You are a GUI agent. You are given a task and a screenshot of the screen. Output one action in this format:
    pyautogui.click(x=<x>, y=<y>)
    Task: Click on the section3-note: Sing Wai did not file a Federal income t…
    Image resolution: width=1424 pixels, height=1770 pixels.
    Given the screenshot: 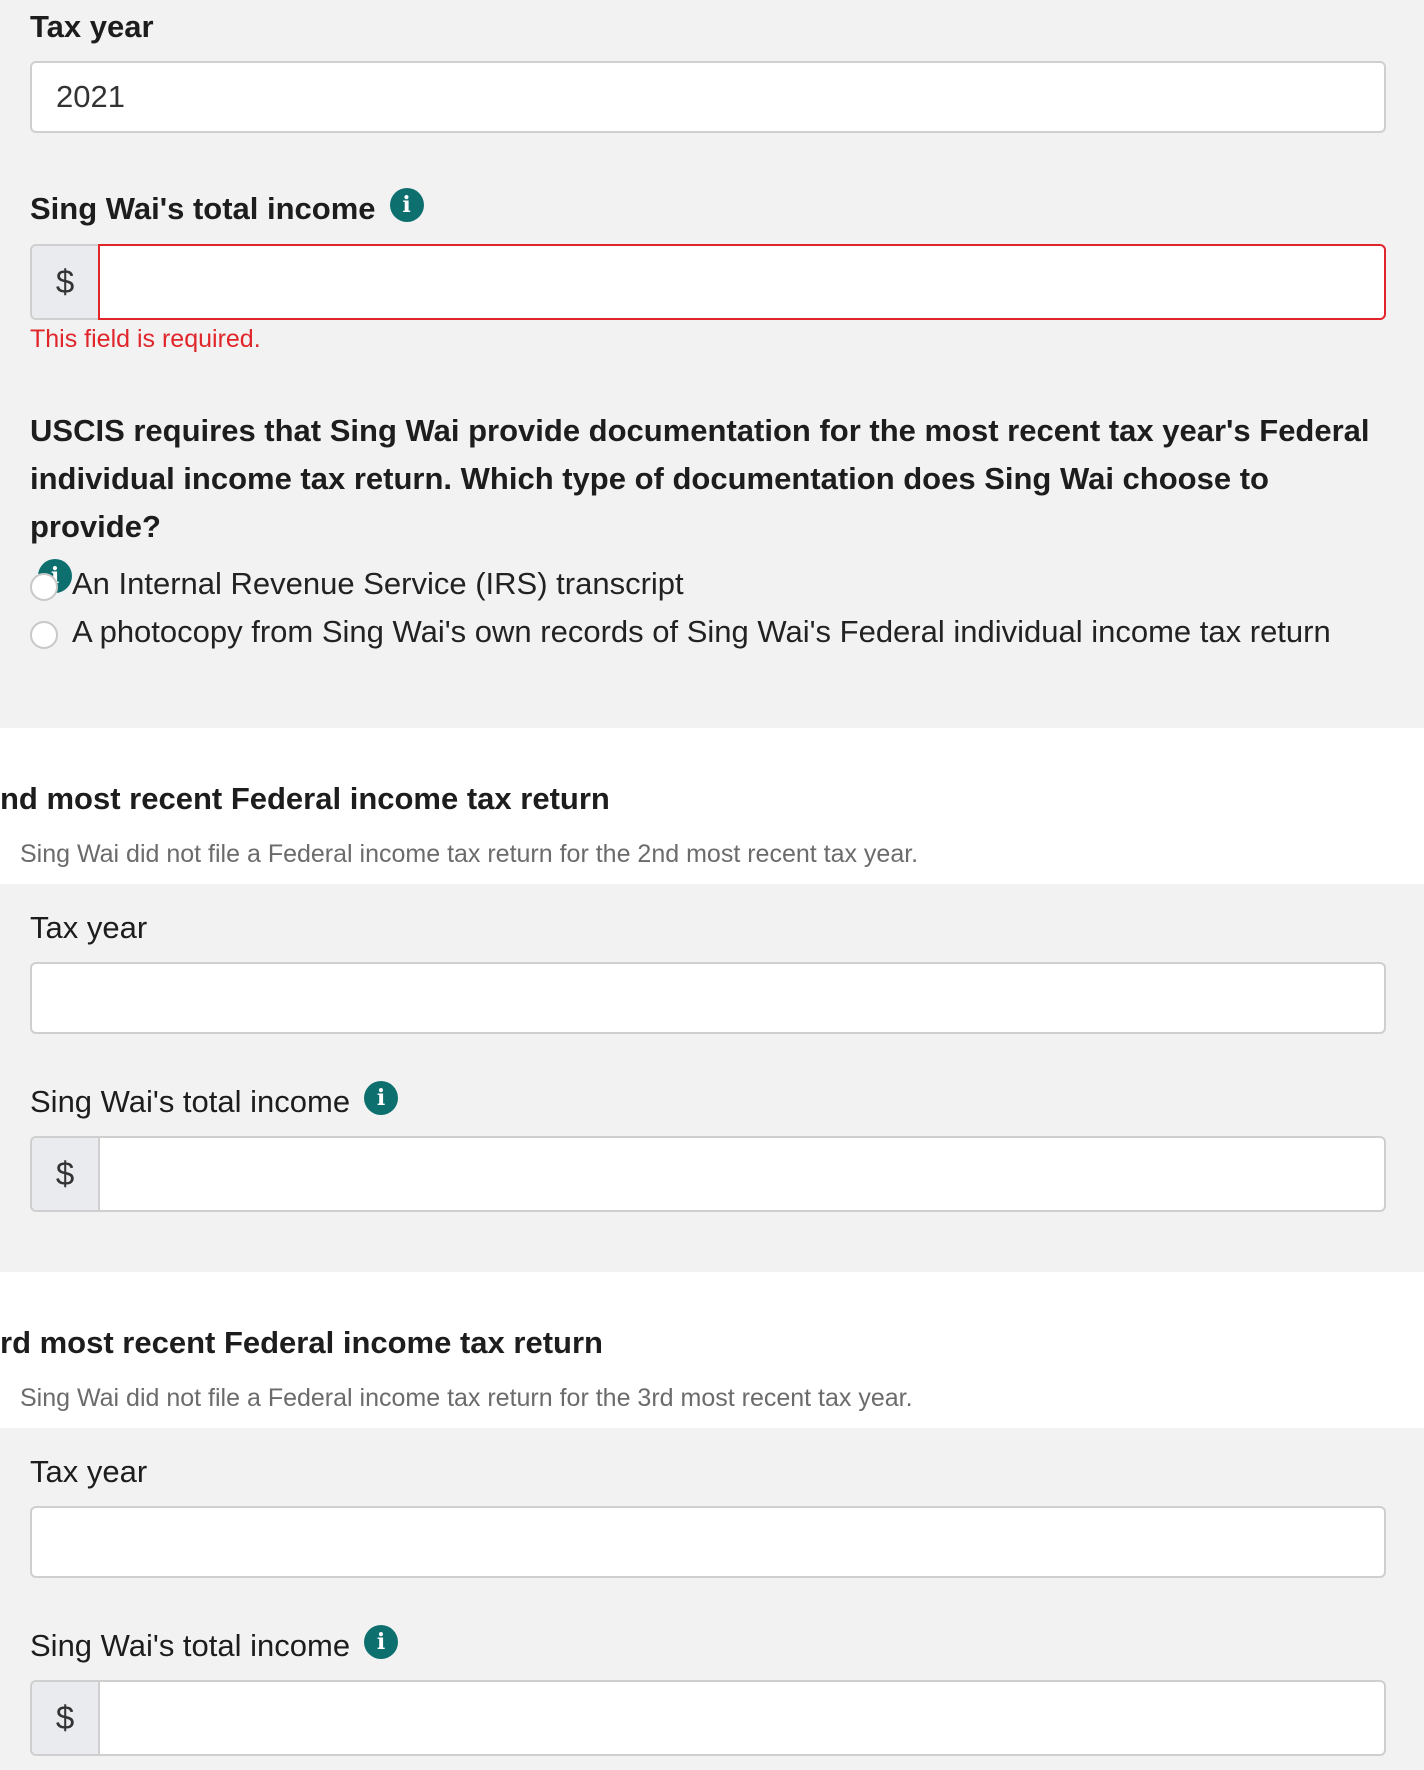 What is the action you would take?
    pyautogui.click(x=466, y=1398)
    